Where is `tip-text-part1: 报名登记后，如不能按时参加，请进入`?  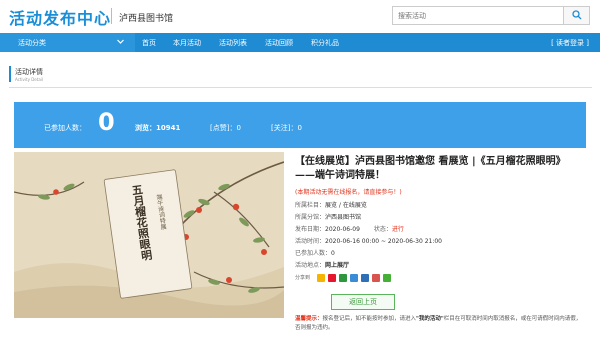 tip-text-part1: 报名登记后，如不能按时参加，请进入 is located at coordinates (369, 319).